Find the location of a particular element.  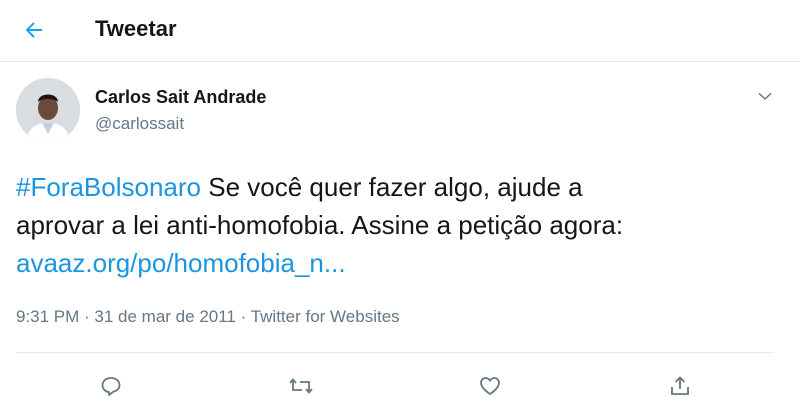

like-button is located at coordinates (490, 386).